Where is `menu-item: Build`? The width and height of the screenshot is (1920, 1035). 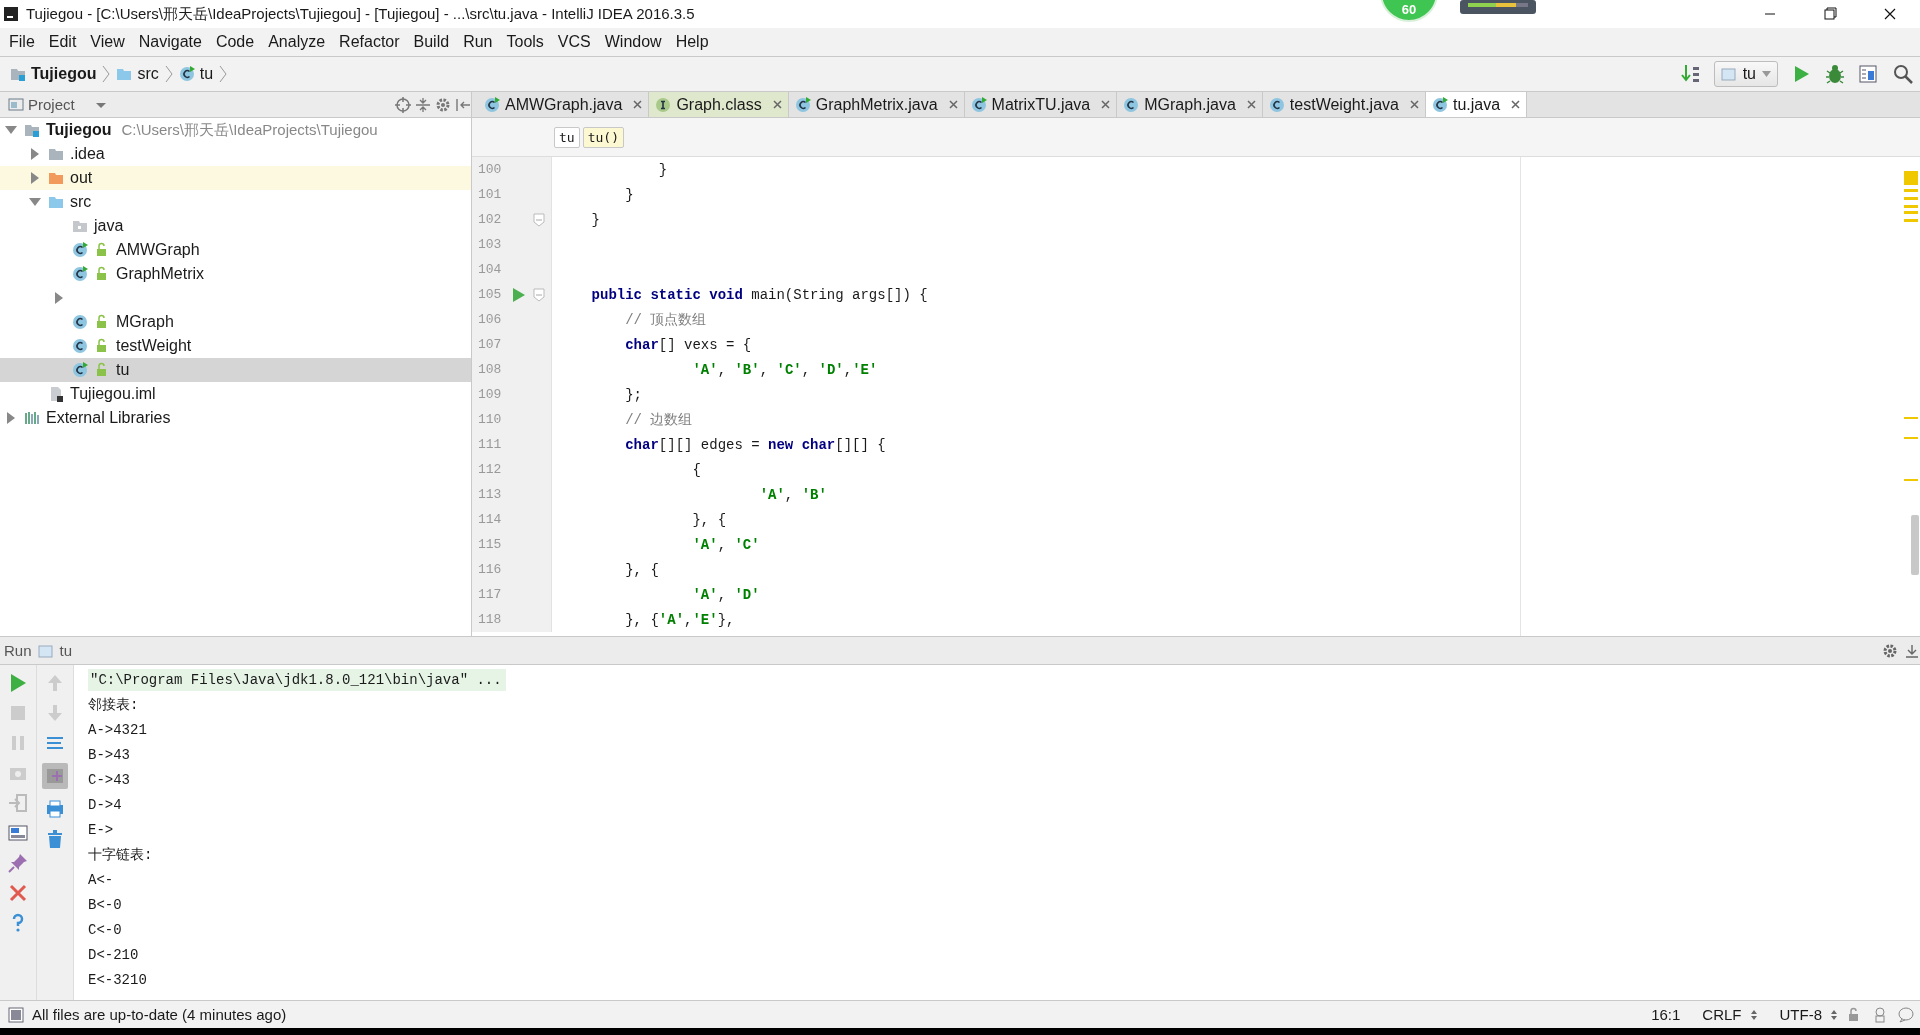 menu-item: Build is located at coordinates (431, 42).